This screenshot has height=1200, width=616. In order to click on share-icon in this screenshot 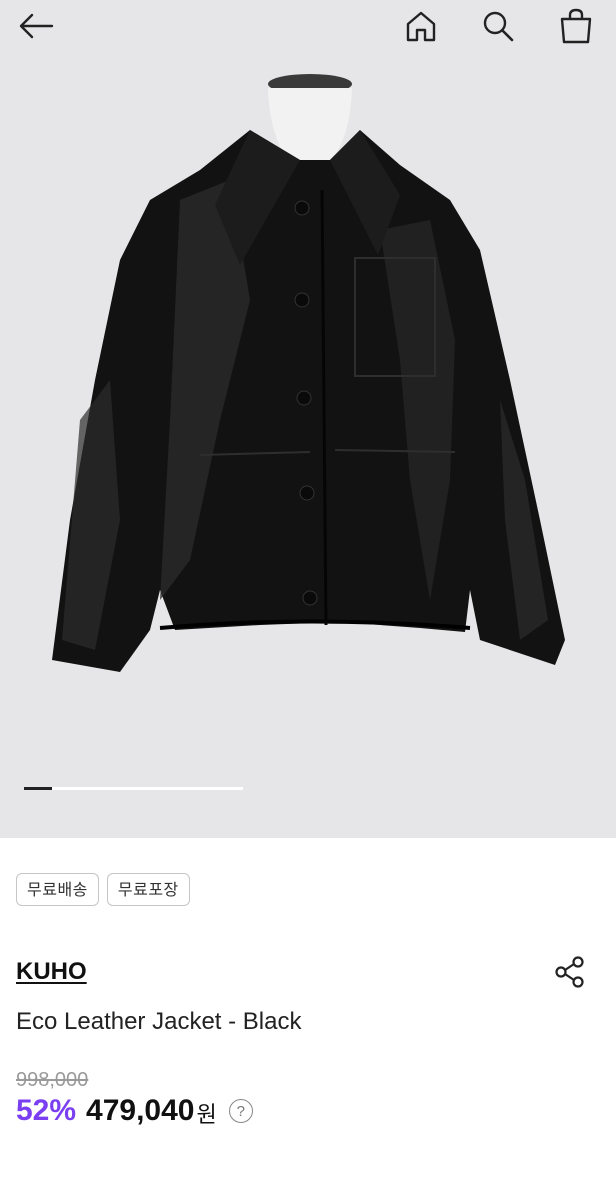, I will do `click(569, 972)`.